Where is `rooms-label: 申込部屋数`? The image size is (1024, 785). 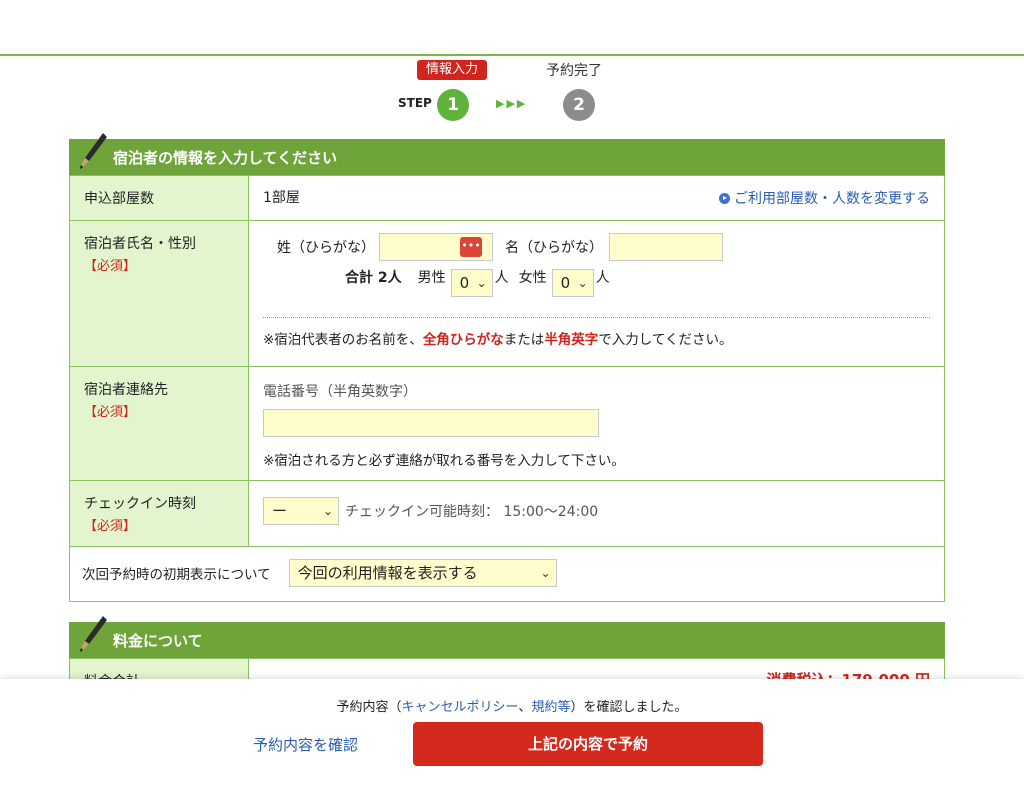
rooms-label: 申込部屋数 is located at coordinates (159, 198).